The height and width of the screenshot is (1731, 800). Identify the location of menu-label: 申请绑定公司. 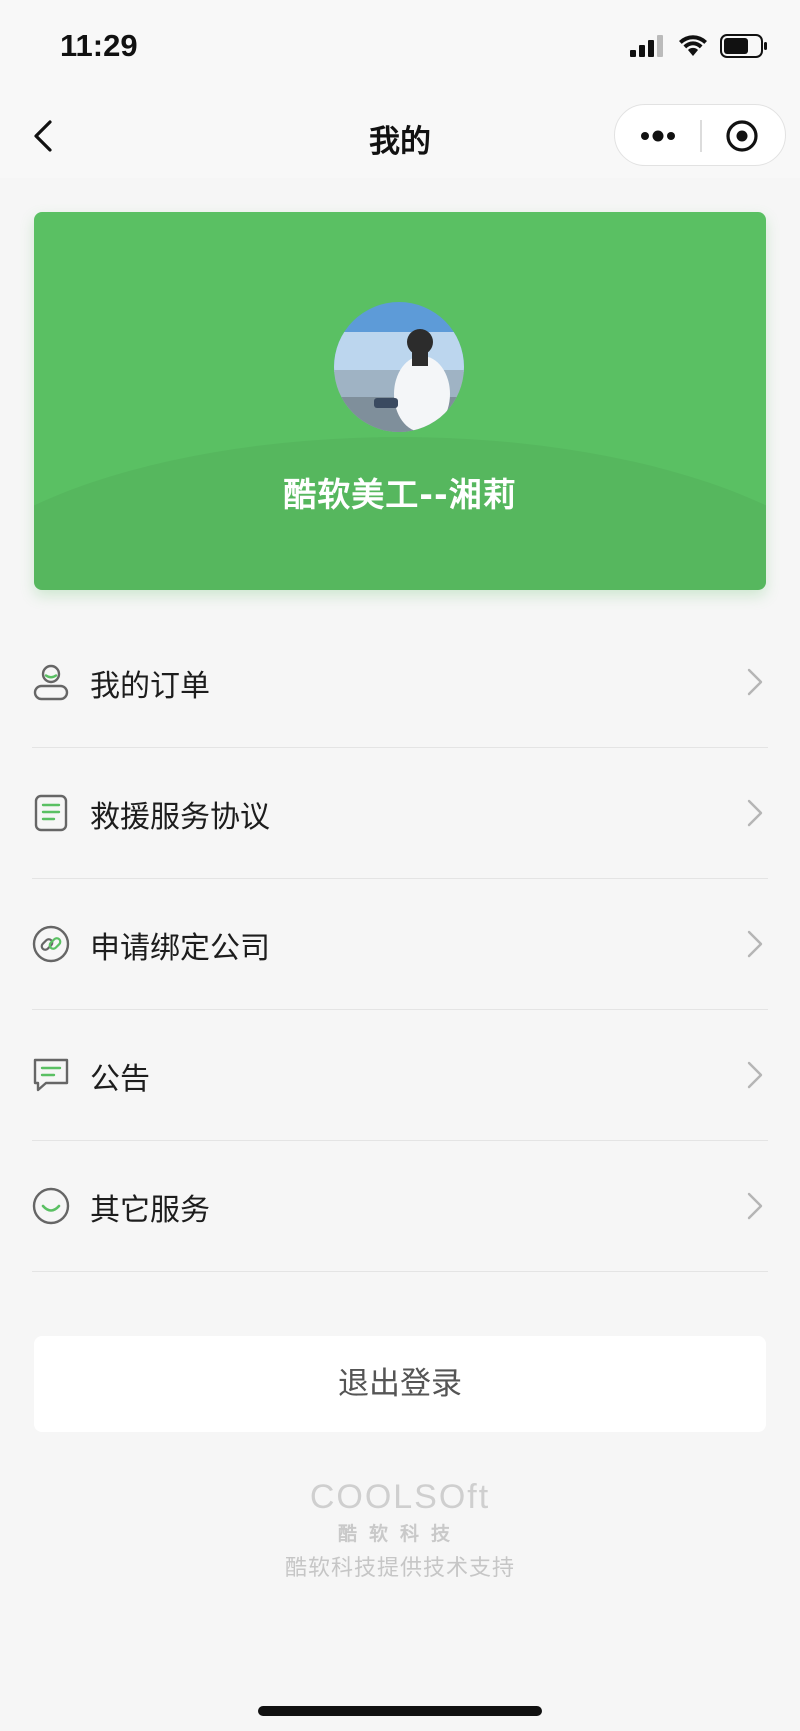
(180, 948).